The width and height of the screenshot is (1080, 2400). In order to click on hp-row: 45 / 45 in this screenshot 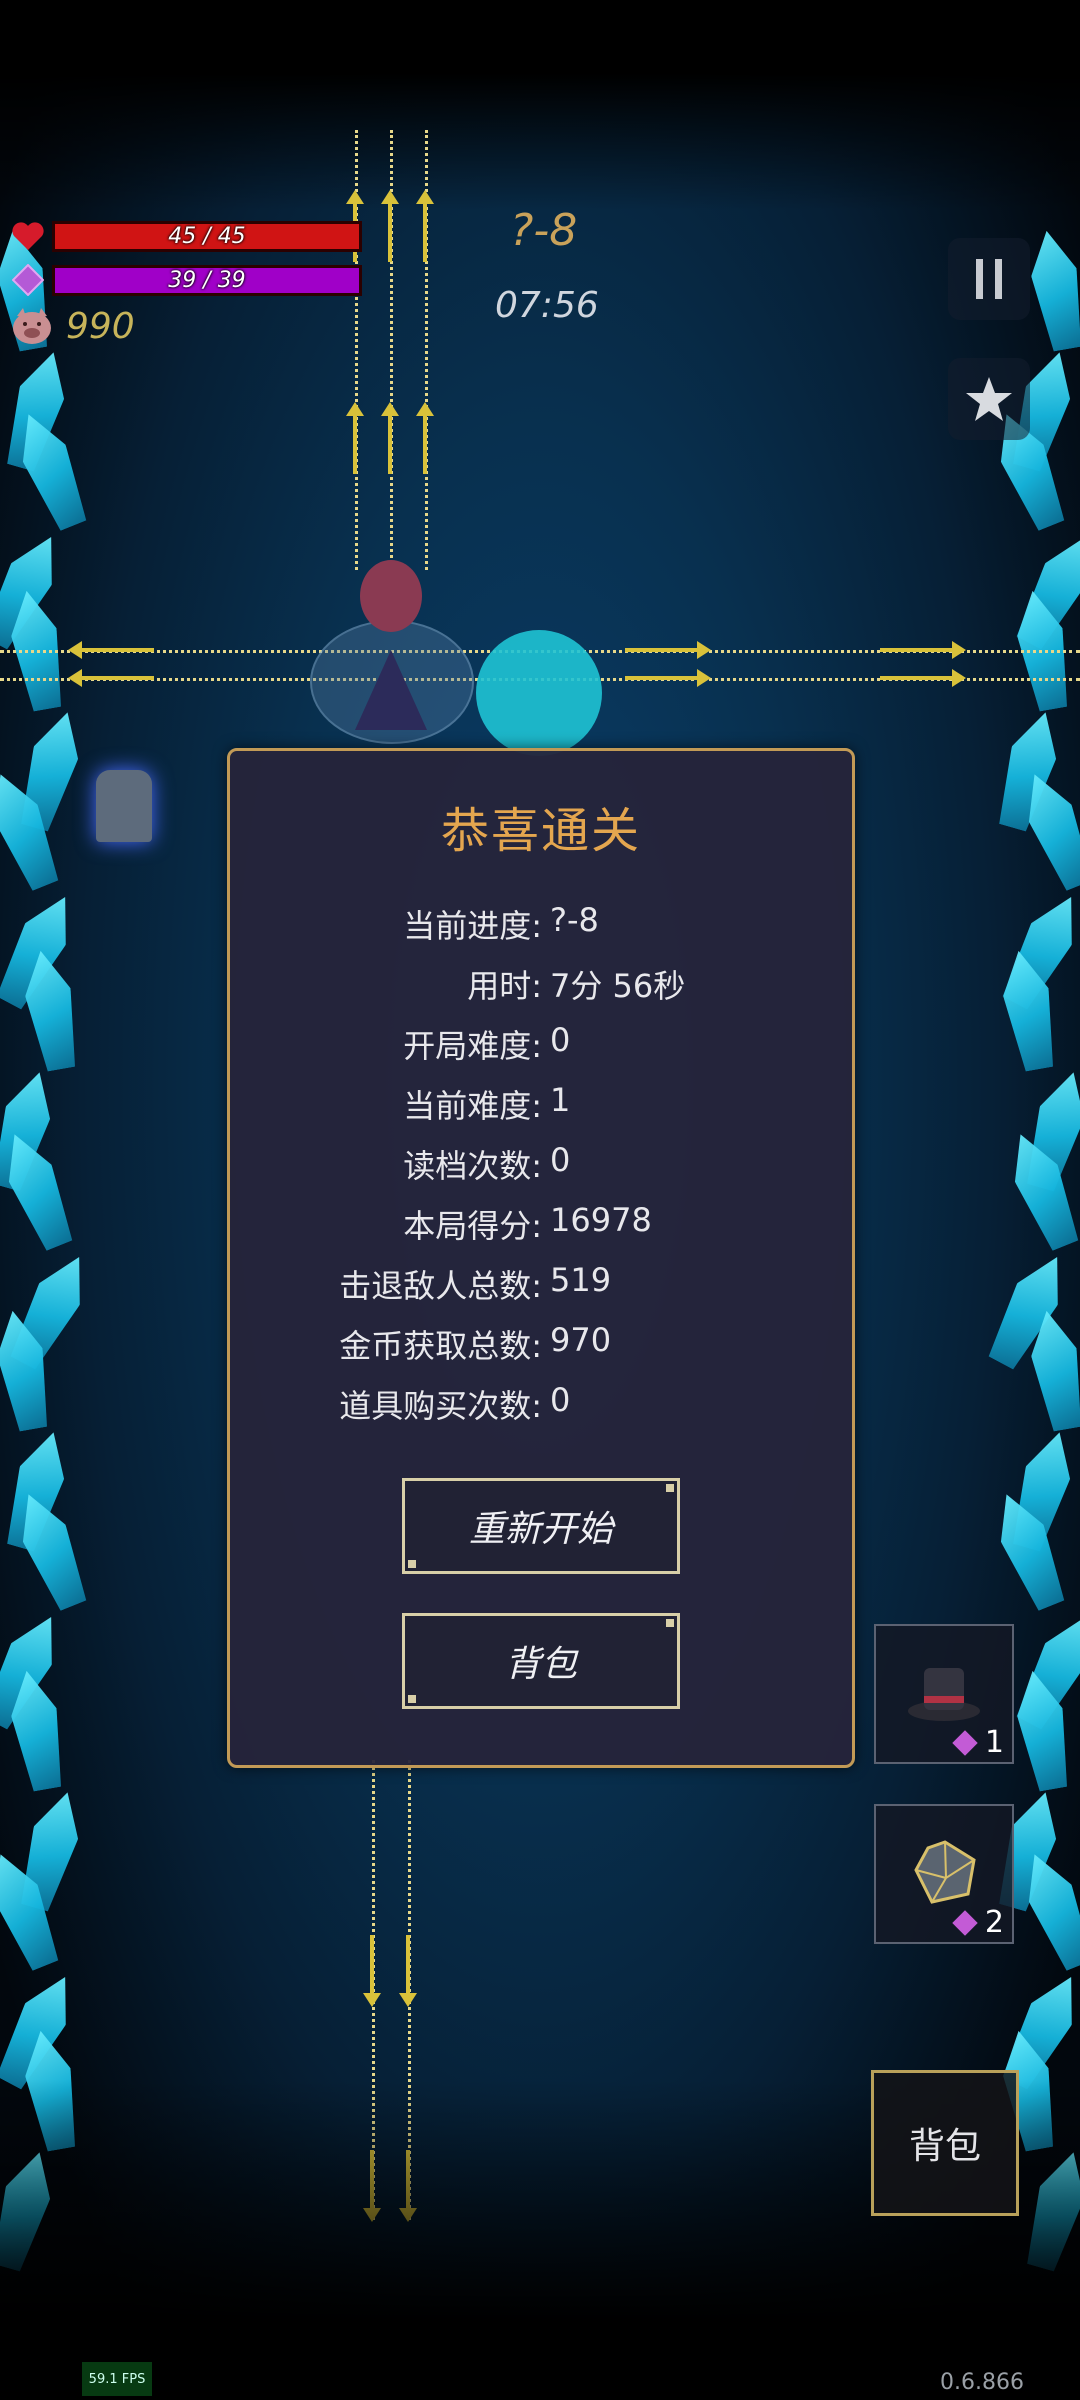, I will do `click(186, 236)`.